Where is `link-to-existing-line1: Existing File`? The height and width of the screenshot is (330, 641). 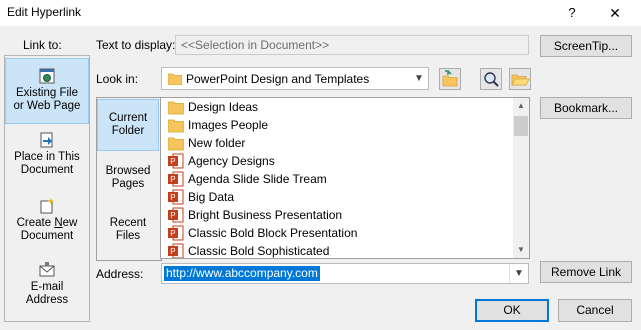
link-to-existing-line1: Existing File is located at coordinates (47, 93).